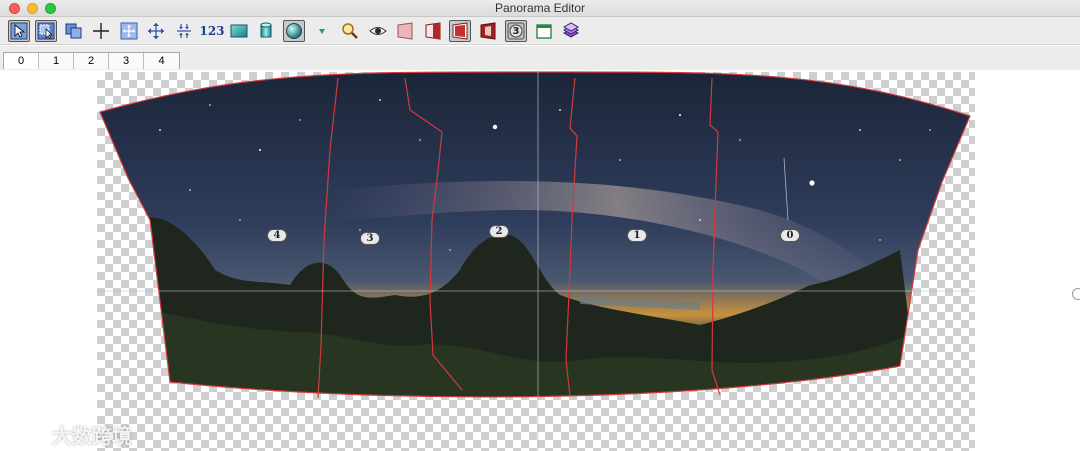 Image resolution: width=1080 pixels, height=451 pixels. I want to click on image-tabs: 0 1 2 3 4, so click(91, 60).